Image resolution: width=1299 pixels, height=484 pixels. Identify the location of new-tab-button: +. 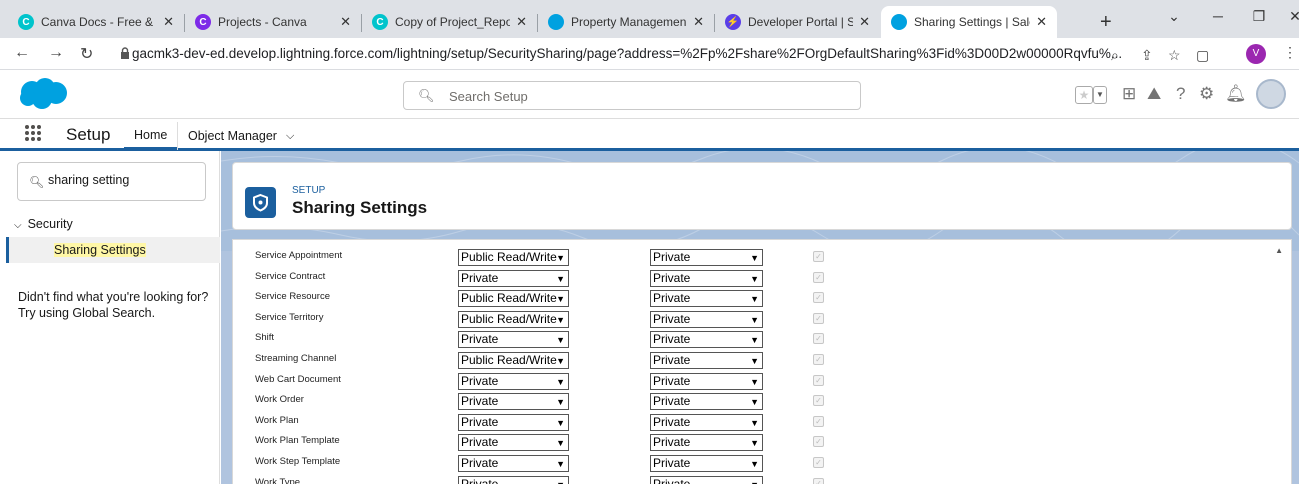
(1109, 22).